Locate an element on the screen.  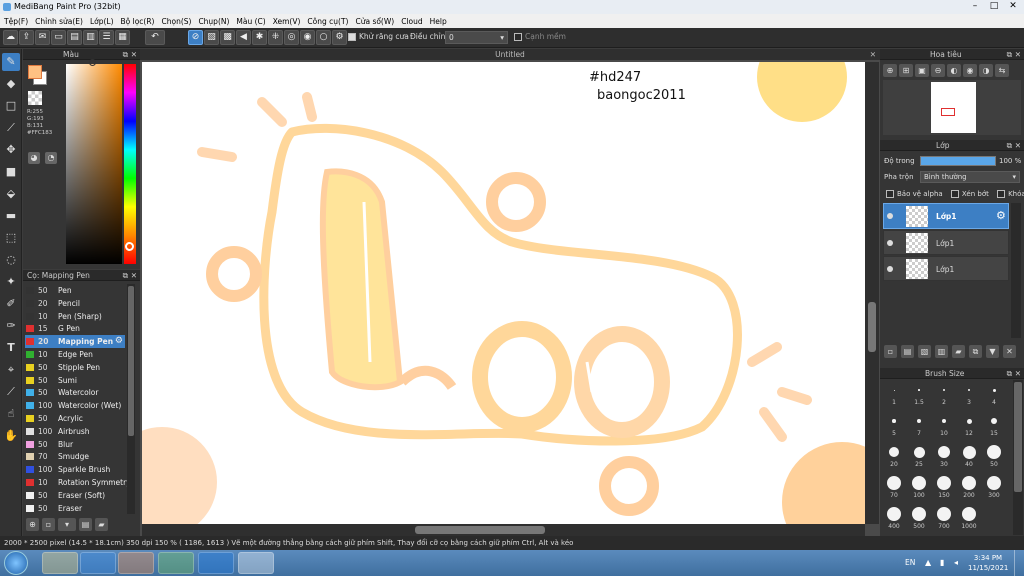
layer-row: Lớp1 ⚙ is located at coordinates (946, 216).